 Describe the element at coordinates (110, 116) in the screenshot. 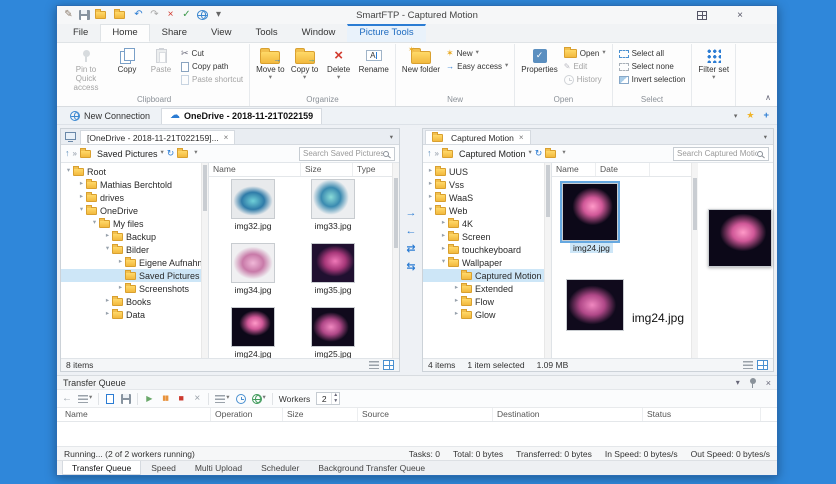

I see `connection-tab-new: New Connection` at that location.